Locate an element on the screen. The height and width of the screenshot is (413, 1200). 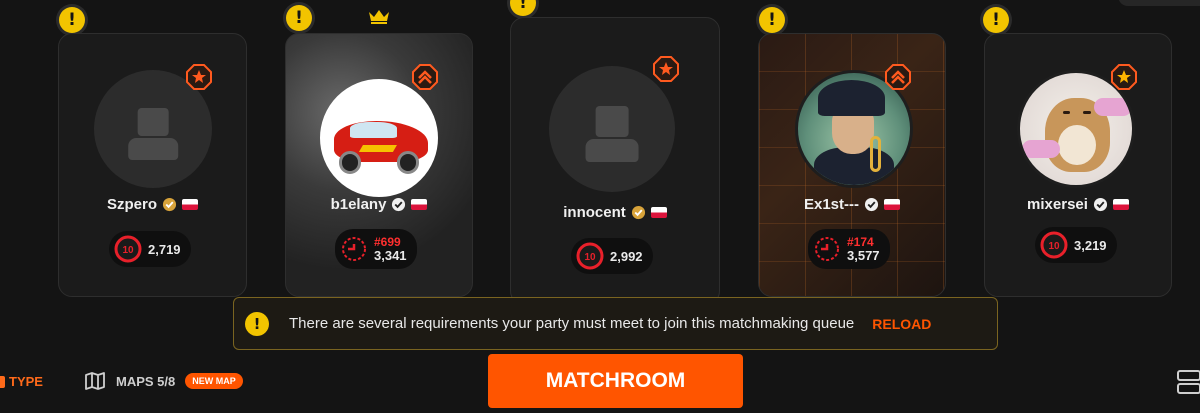
player-card: Szpero 10 2,719 is located at coordinates (152, 165).